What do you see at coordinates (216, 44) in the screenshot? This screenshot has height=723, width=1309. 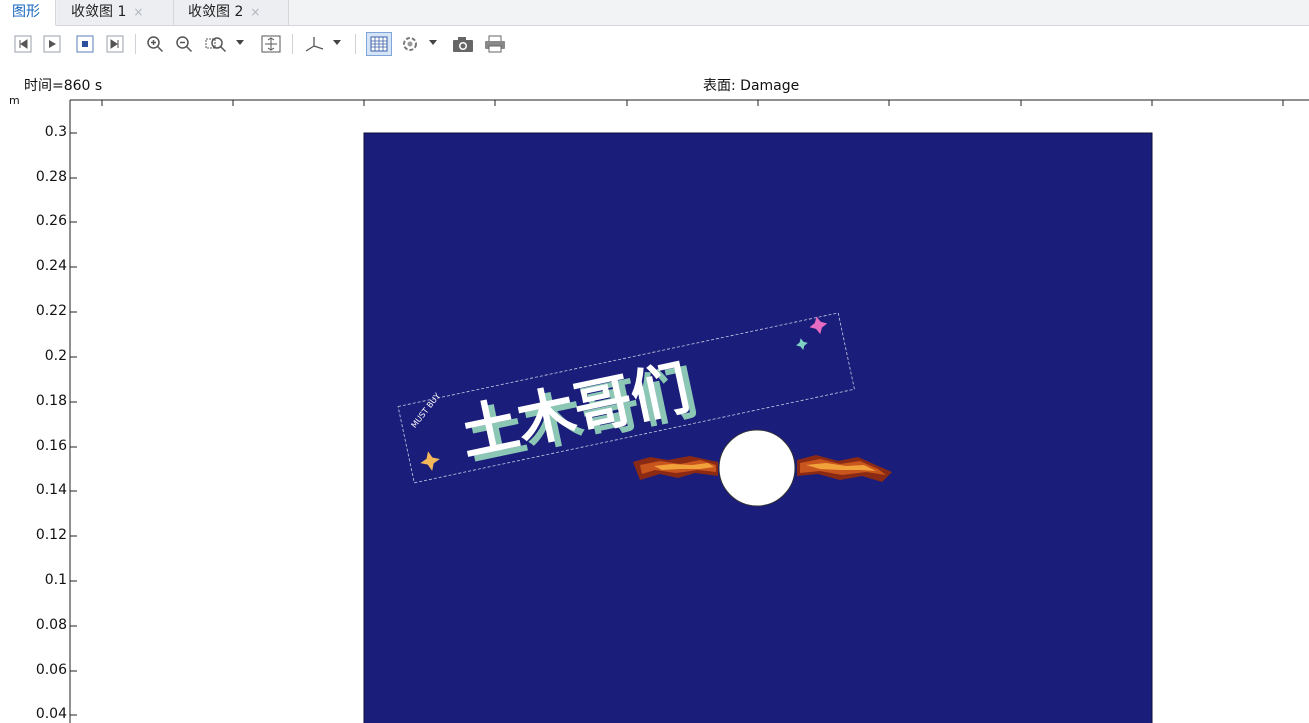 I see `zoom-box-icon` at bounding box center [216, 44].